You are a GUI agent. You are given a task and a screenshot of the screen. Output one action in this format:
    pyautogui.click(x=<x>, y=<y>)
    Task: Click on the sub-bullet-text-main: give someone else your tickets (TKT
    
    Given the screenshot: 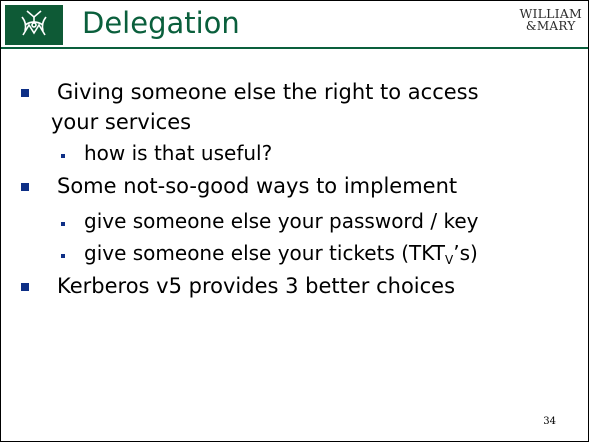 What is the action you would take?
    pyautogui.click(x=265, y=253)
    